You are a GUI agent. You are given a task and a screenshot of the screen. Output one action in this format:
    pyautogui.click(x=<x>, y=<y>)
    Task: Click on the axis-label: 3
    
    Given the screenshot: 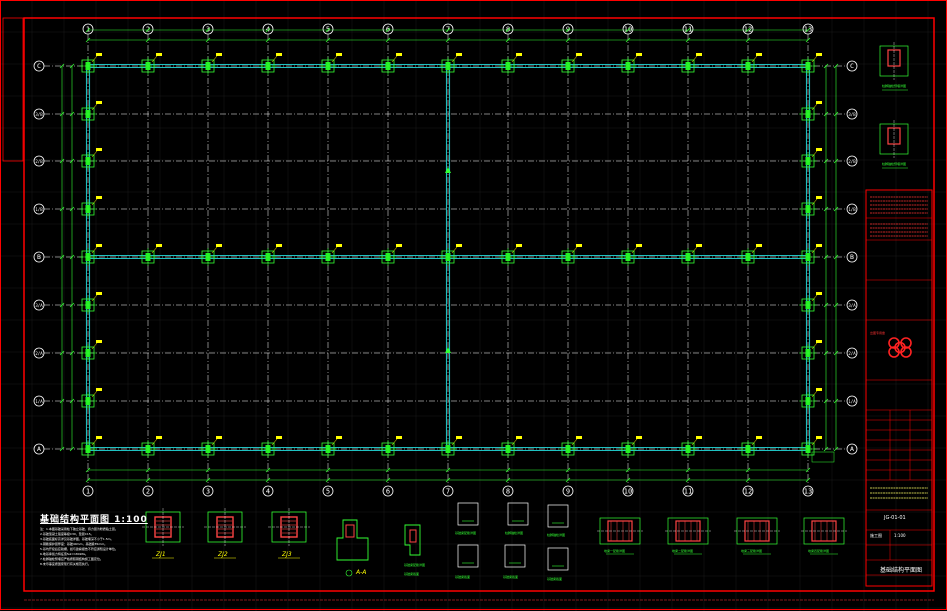 What is the action you would take?
    pyautogui.click(x=208, y=492)
    